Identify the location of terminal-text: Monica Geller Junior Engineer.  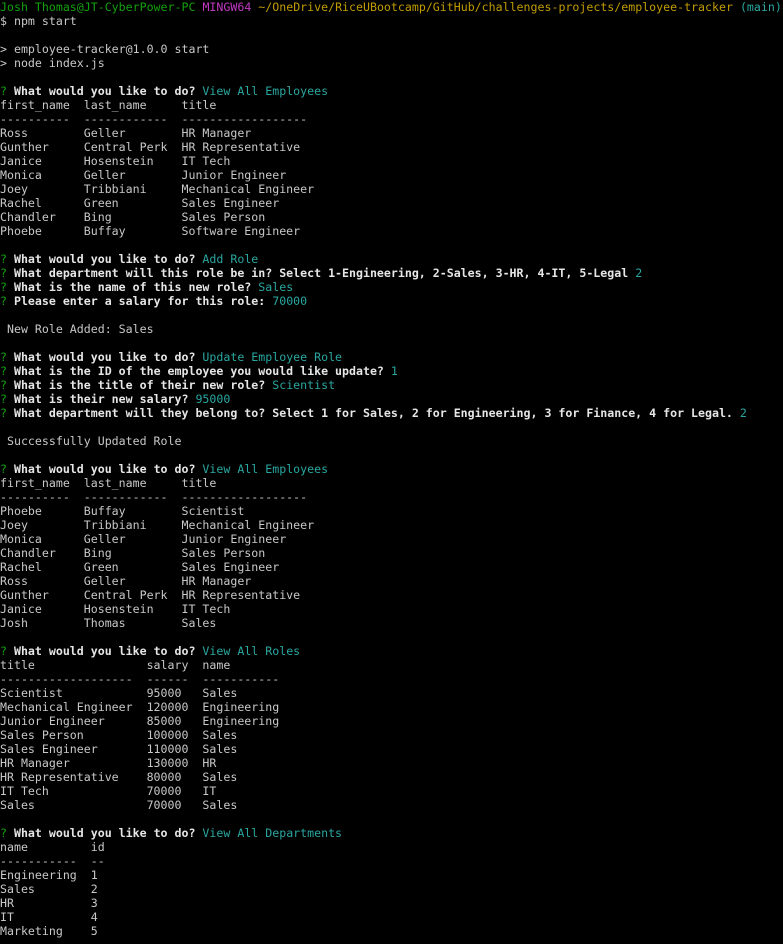
(143, 539).